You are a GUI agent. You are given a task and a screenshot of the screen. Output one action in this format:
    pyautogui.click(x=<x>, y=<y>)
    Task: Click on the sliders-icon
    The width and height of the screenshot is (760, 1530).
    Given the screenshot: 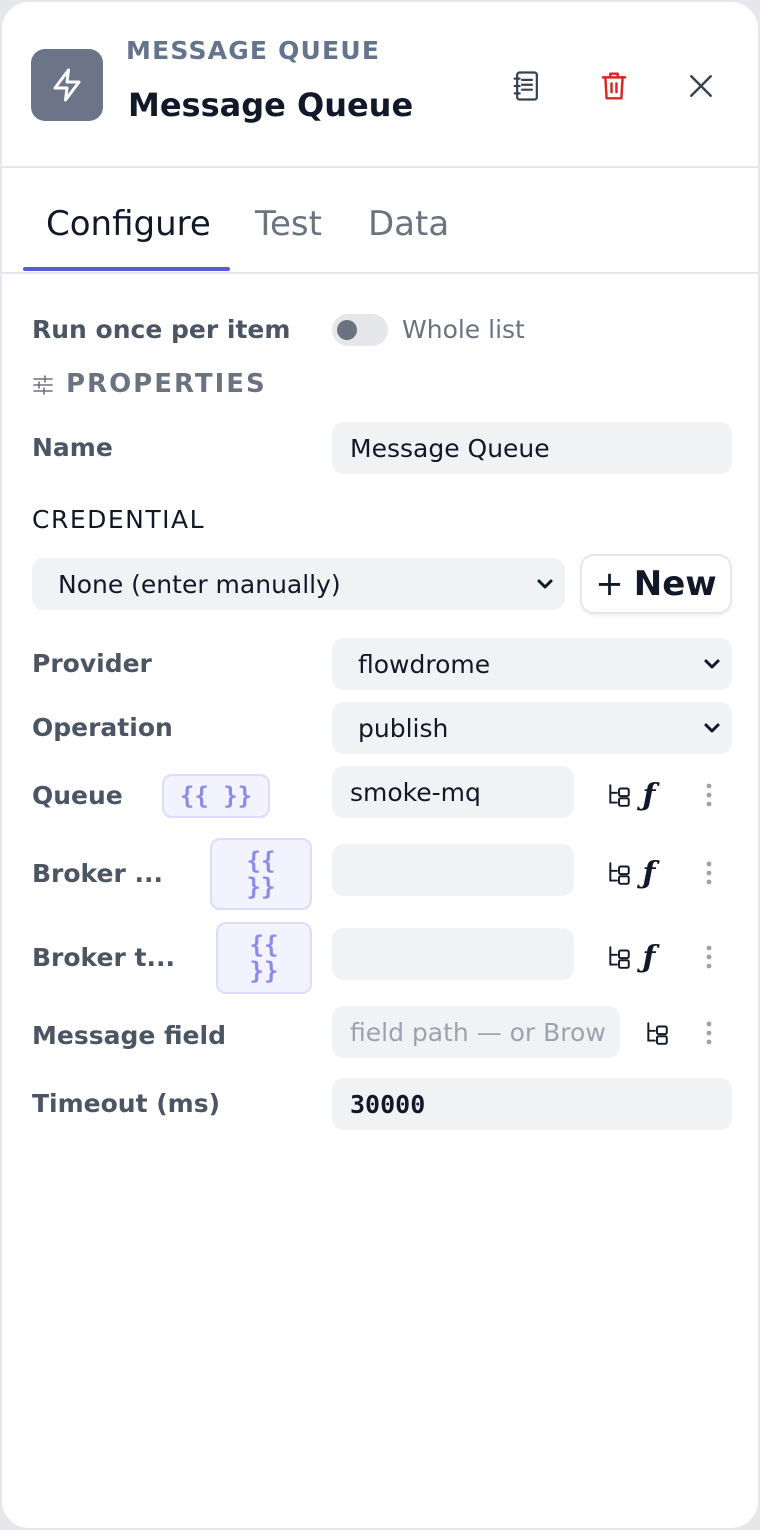 What is the action you would take?
    pyautogui.click(x=43, y=385)
    